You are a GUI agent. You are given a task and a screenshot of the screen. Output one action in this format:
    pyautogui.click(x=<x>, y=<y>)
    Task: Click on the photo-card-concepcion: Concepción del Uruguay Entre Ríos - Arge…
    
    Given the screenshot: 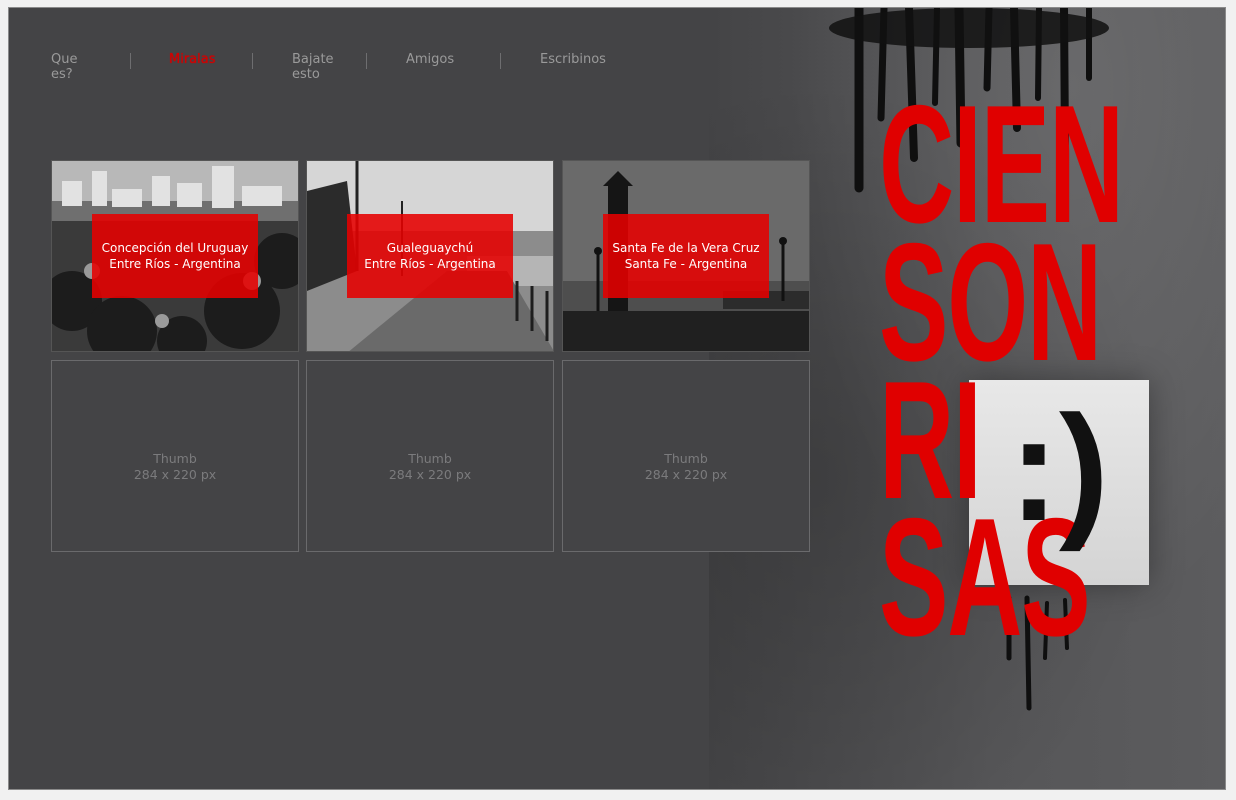 What is the action you would take?
    pyautogui.click(x=175, y=256)
    